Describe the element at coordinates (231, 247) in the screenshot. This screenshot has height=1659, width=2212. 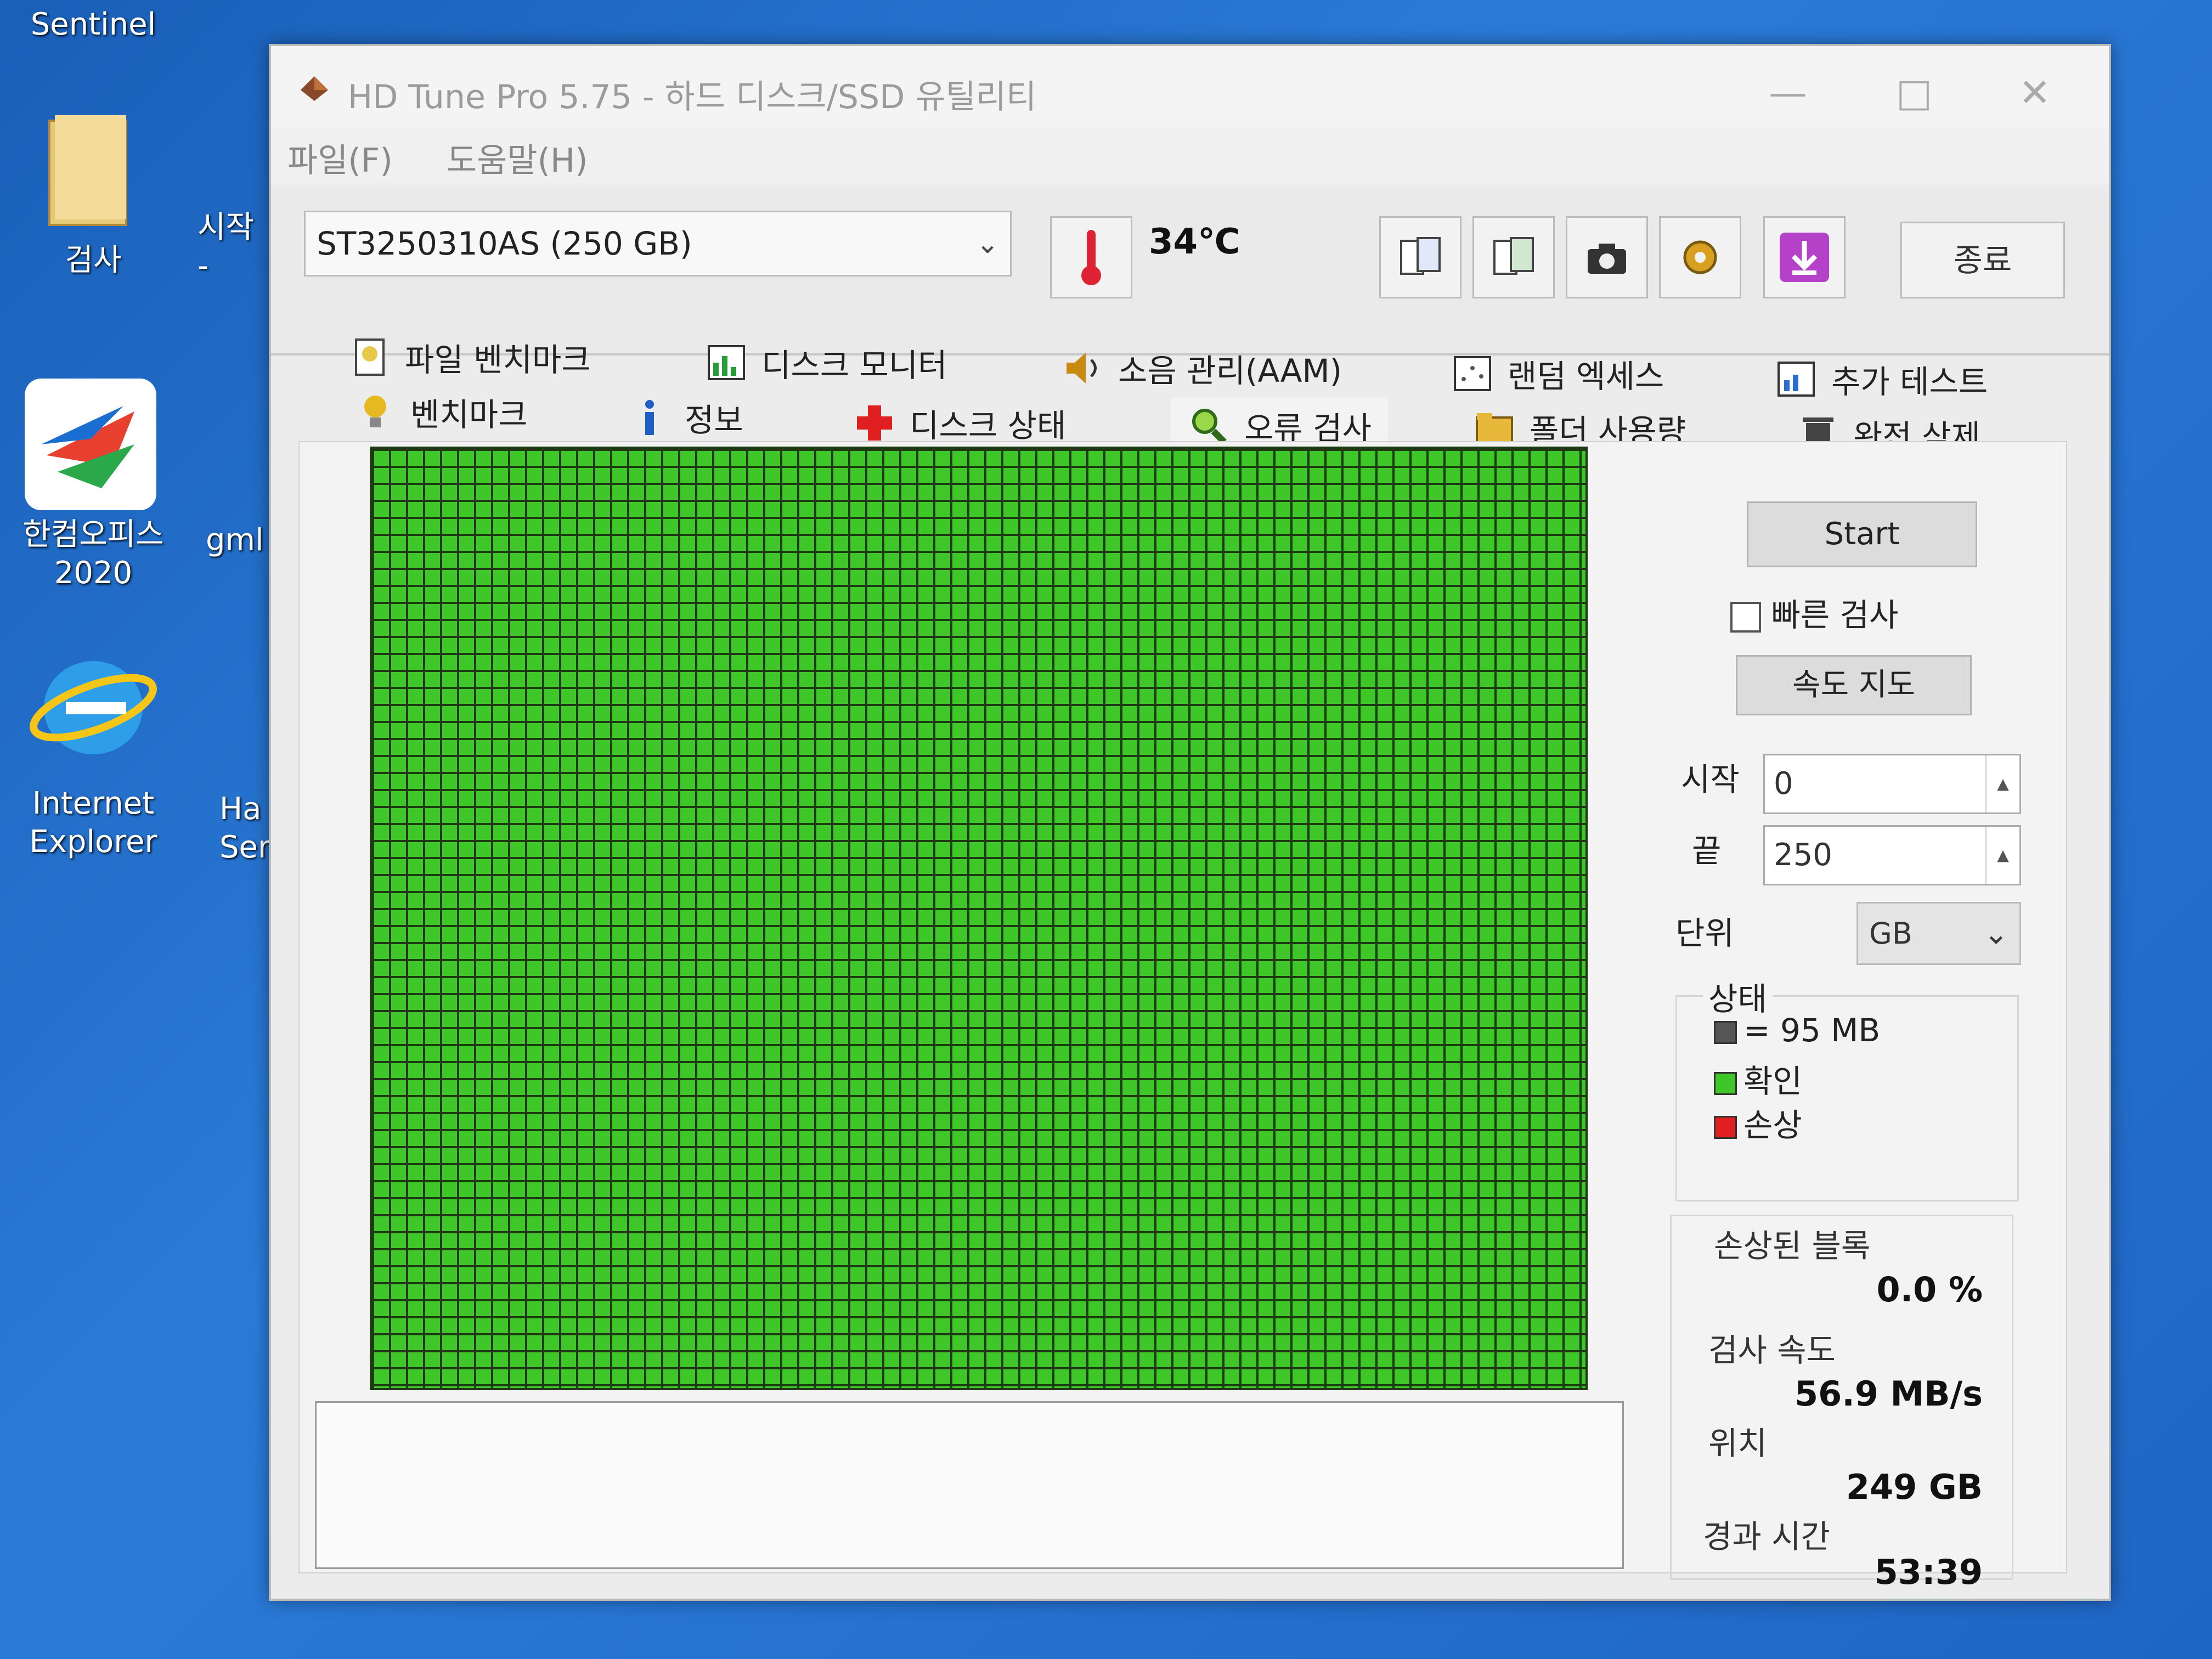
I see `desktop-label-start-partial: 시작 -` at that location.